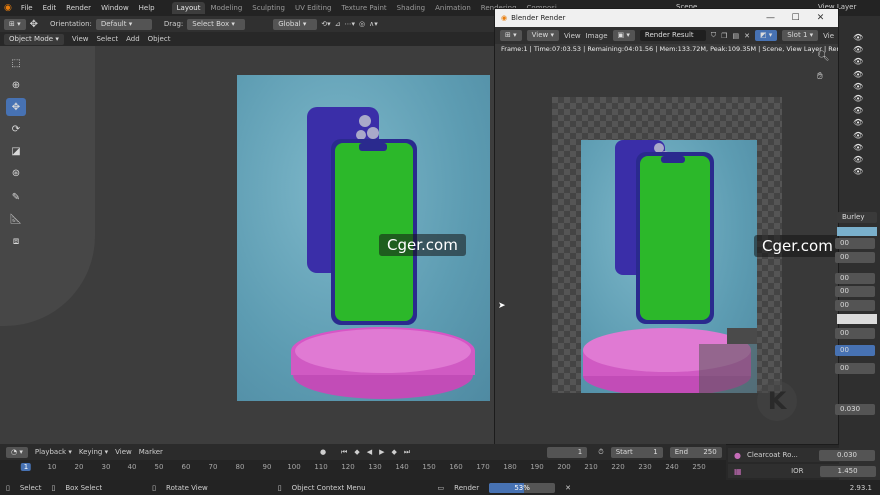  I want to click on frame-tick: 1, so click(26, 467).